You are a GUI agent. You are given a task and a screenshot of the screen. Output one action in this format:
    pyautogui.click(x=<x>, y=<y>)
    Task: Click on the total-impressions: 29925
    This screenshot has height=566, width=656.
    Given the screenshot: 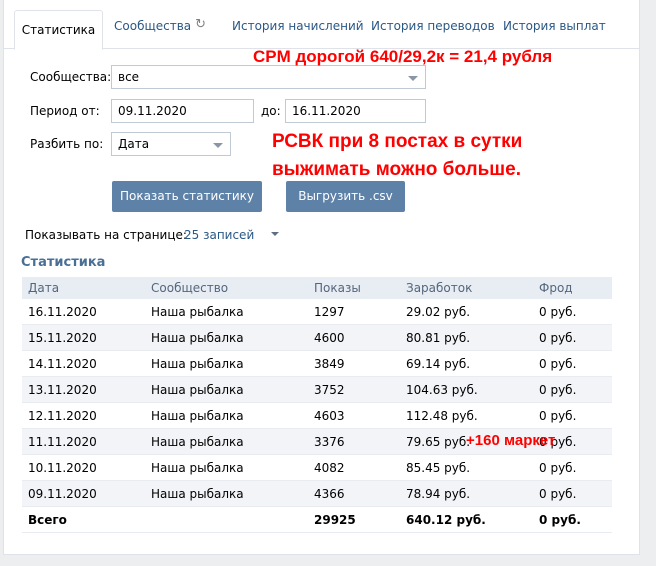 What is the action you would take?
    pyautogui.click(x=354, y=519)
    